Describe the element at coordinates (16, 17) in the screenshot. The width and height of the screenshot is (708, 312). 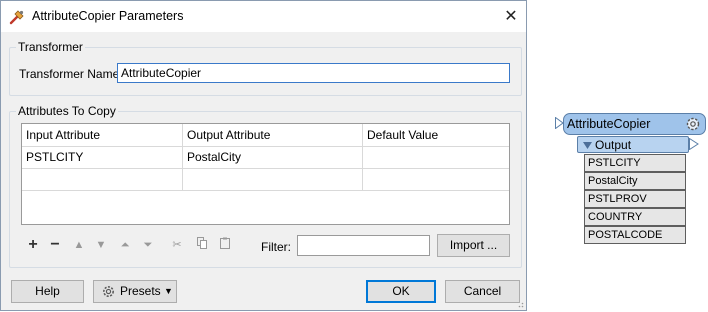
I see `transformer-tool-icon` at that location.